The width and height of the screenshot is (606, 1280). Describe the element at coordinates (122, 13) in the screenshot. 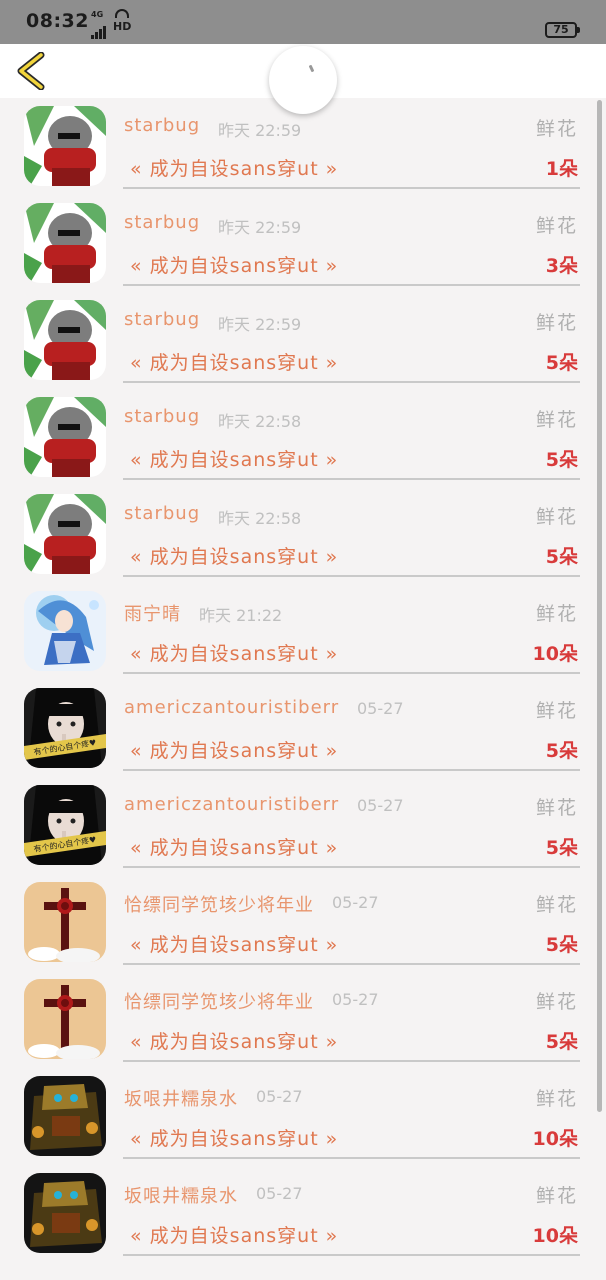

I see `wifi-icon` at that location.